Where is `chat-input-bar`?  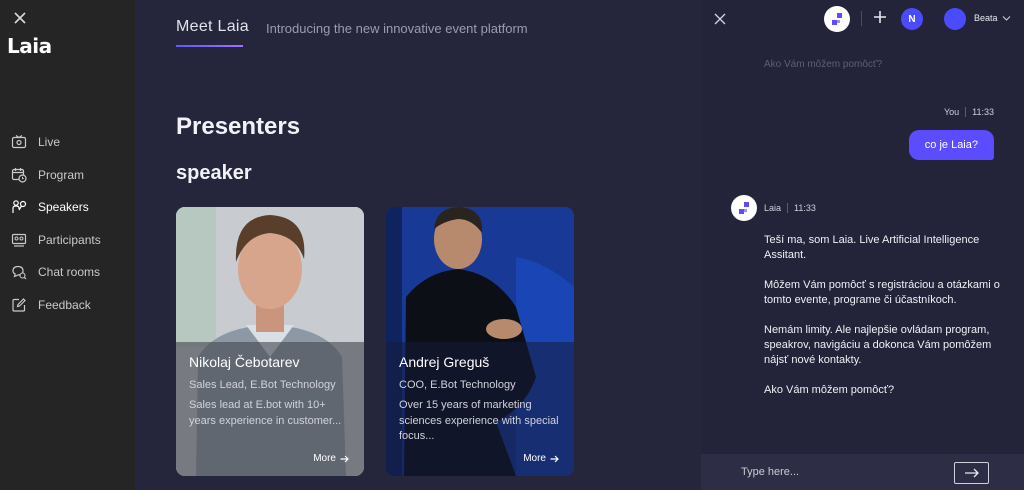
chat-input-bar is located at coordinates (862, 472).